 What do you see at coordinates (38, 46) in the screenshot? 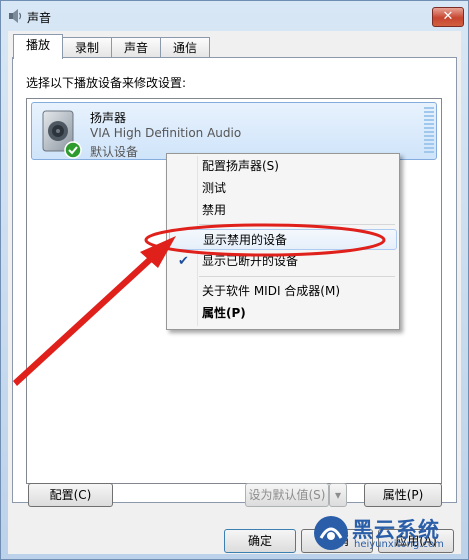
I see `tab-playback: 播放` at bounding box center [38, 46].